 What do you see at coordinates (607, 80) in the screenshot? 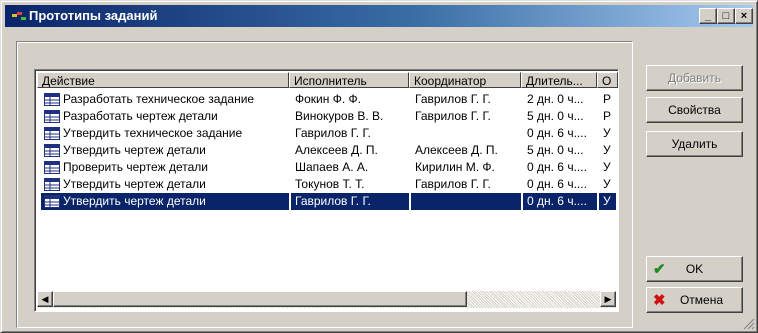
I see `column-header-extra: О` at bounding box center [607, 80].